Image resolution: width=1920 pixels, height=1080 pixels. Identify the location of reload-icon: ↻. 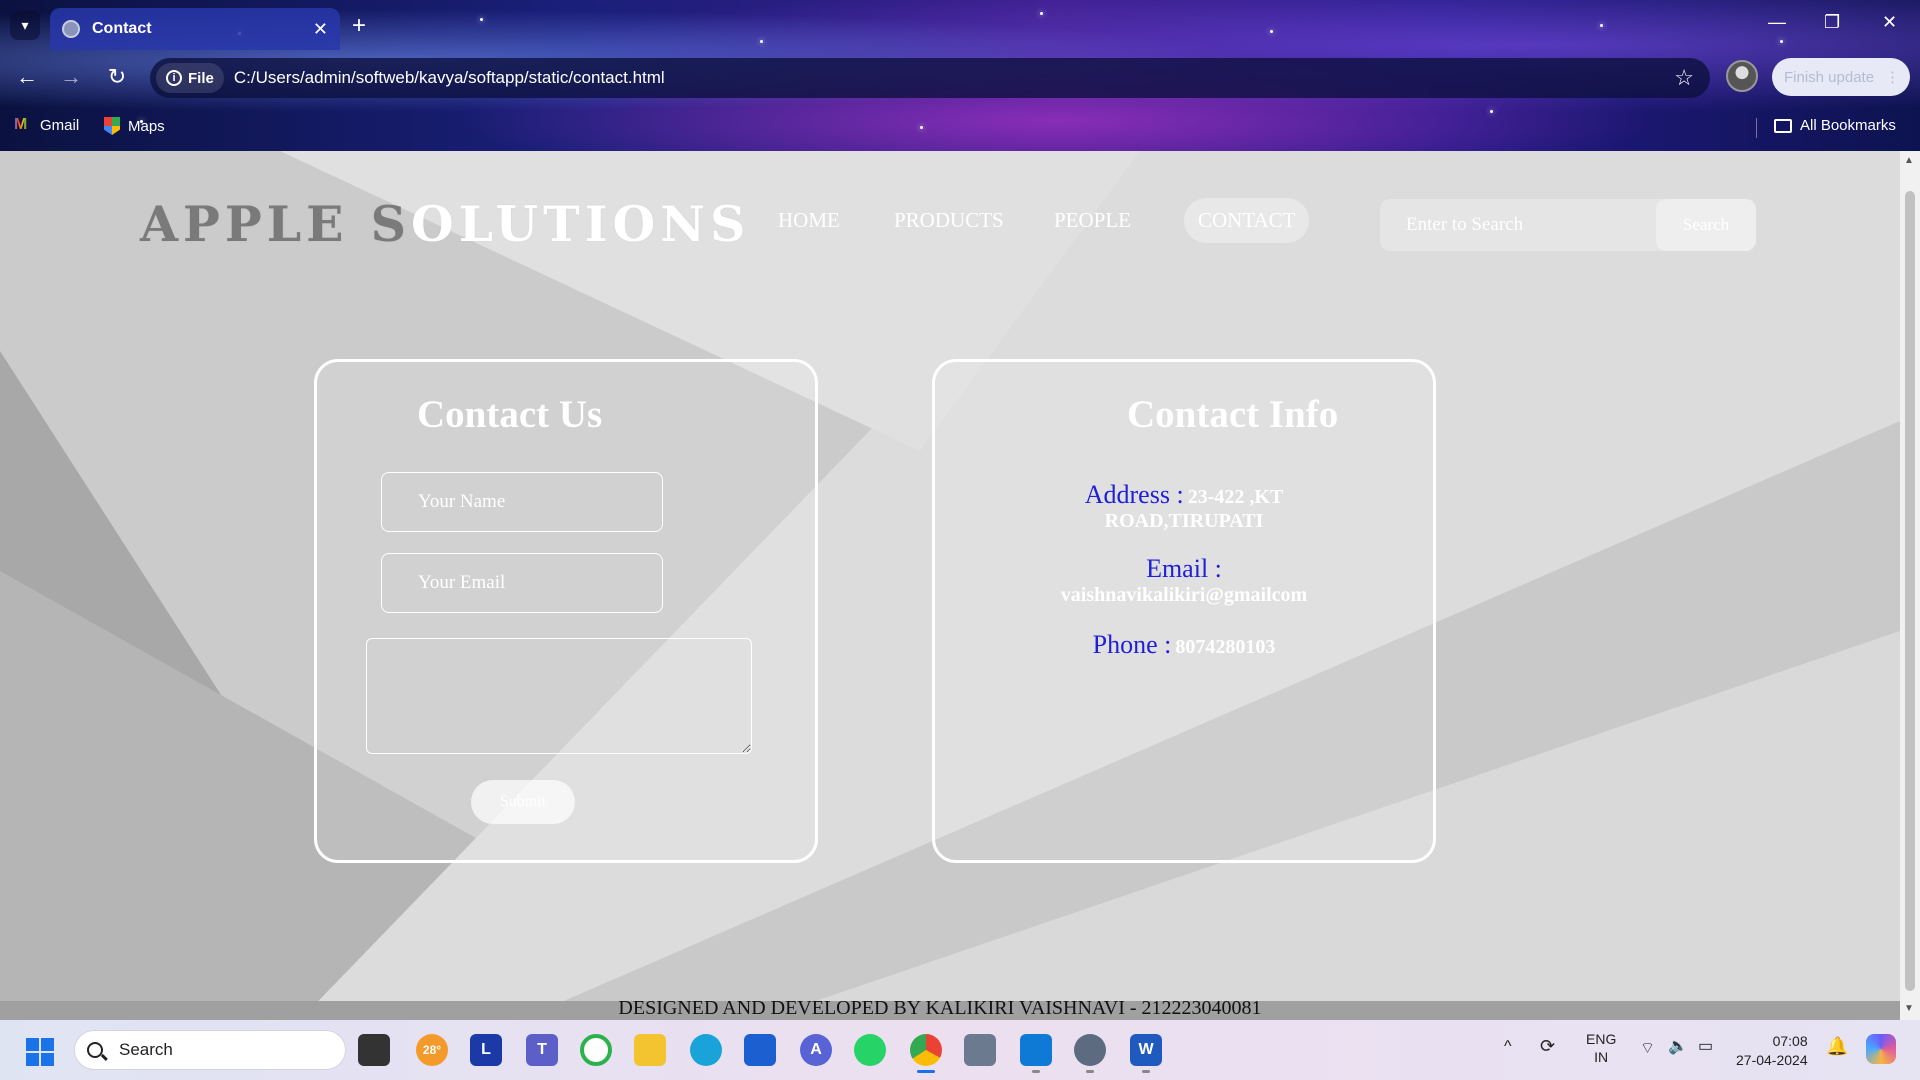
(117, 77).